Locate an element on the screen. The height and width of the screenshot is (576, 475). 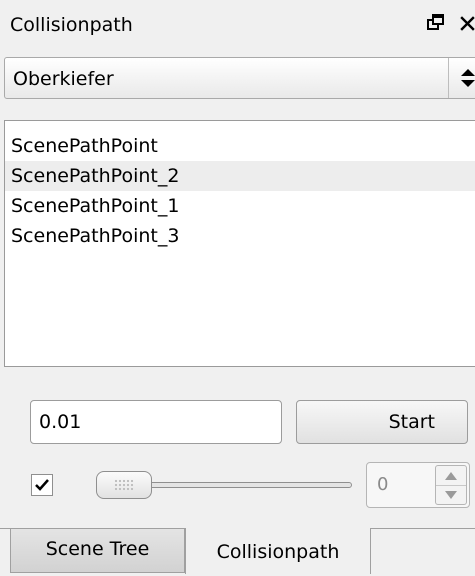
spin-down-button is located at coordinates (451, 495).